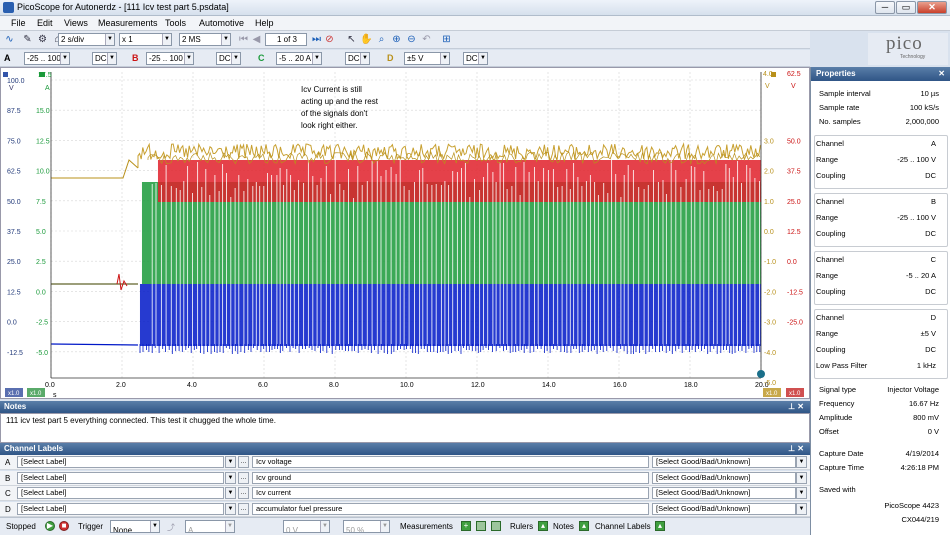 The height and width of the screenshot is (535, 950). Describe the element at coordinates (45, 23) in the screenshot. I see `menu-edit: Edit` at that location.